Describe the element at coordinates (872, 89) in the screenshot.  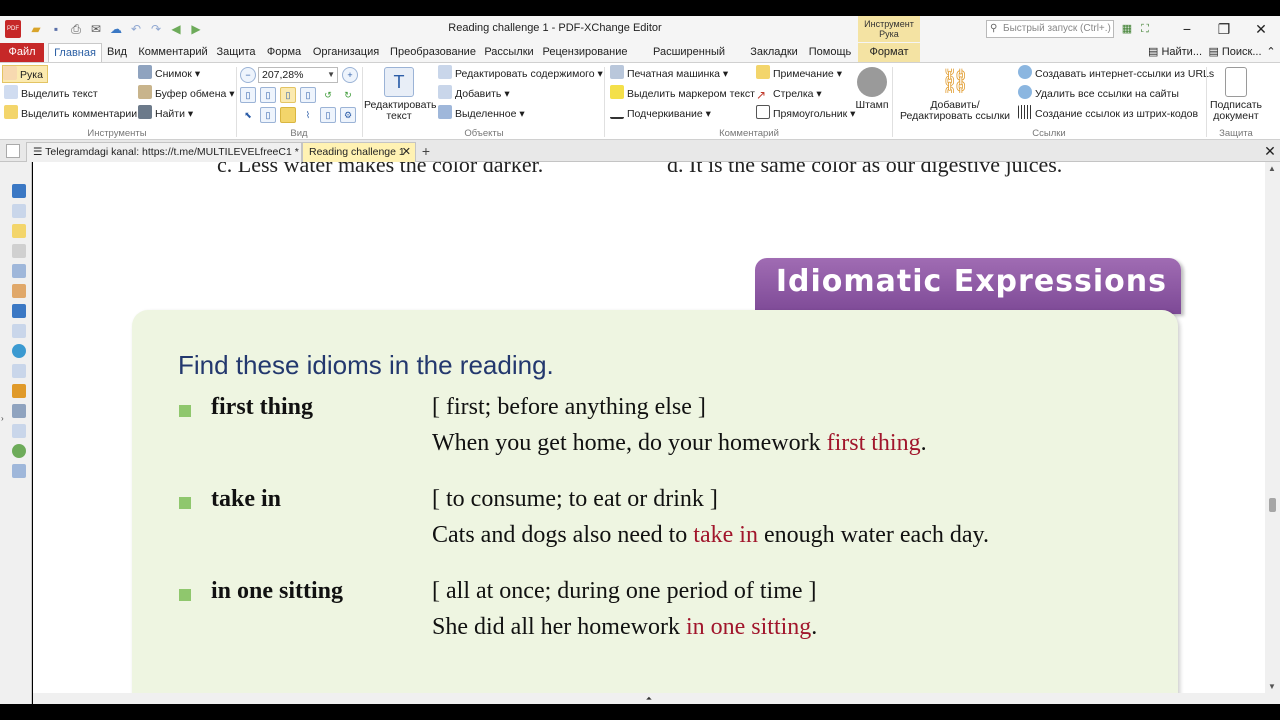
I see `stamp-button: Штамп` at that location.